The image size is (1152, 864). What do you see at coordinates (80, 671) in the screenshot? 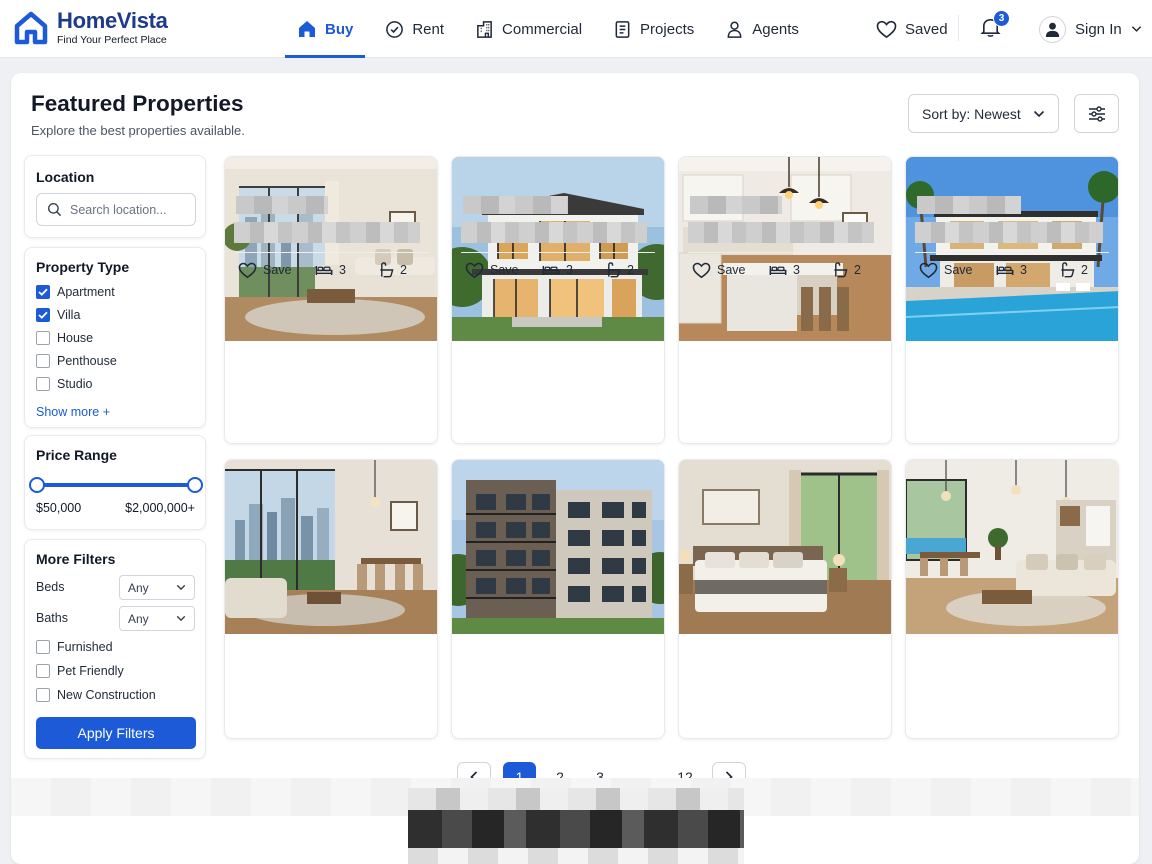
I see `checkbox-pet-friendly: Pet Friendly` at bounding box center [80, 671].